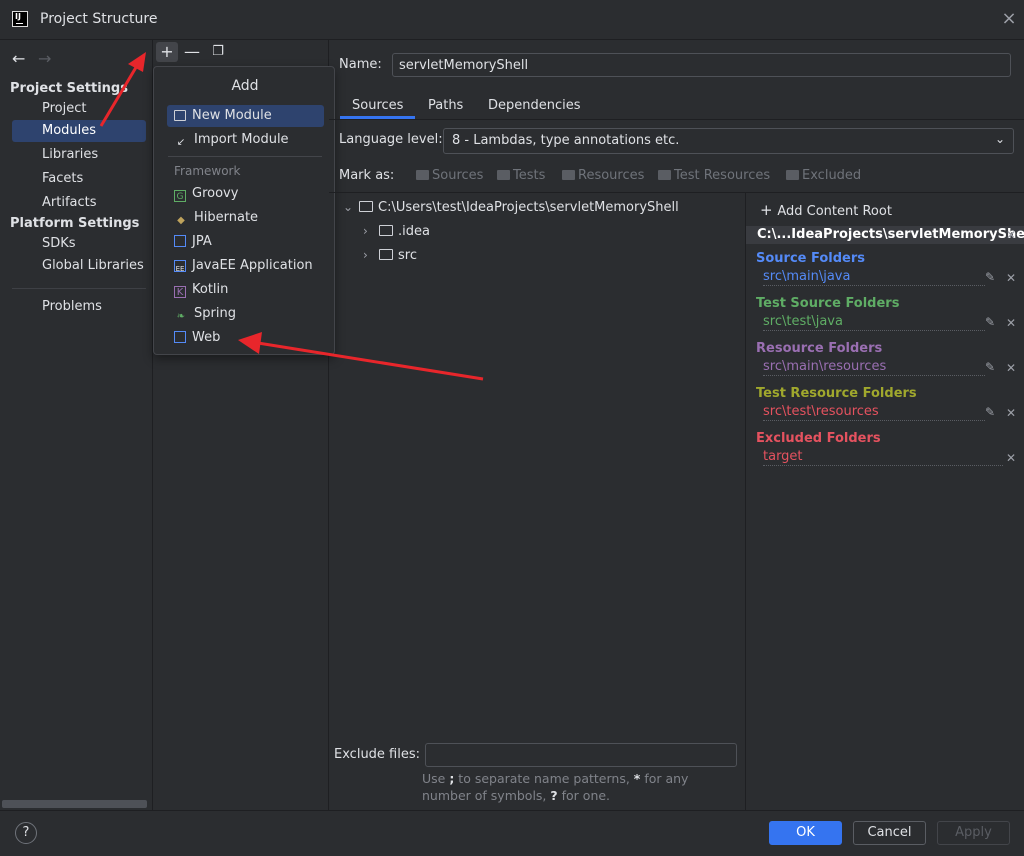 Image resolution: width=1024 pixels, height=856 pixels. What do you see at coordinates (119, 95) in the screenshot?
I see `annotation-arrow-to-add` at bounding box center [119, 95].